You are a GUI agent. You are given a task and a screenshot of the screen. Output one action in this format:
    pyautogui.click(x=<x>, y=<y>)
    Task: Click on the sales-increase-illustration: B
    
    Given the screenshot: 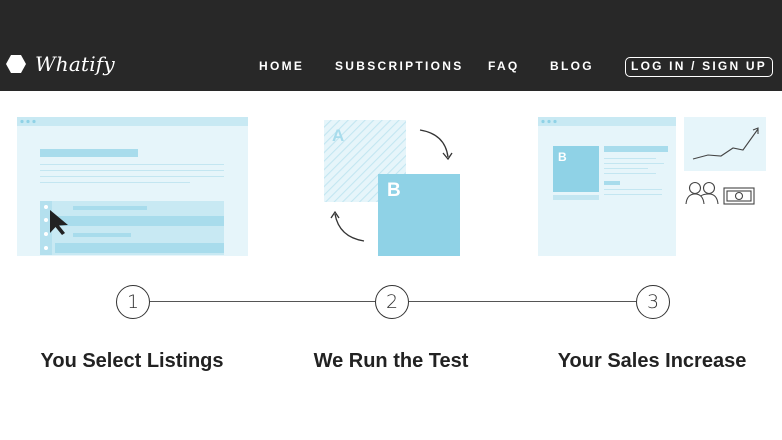 What is the action you would take?
    pyautogui.click(x=654, y=187)
    